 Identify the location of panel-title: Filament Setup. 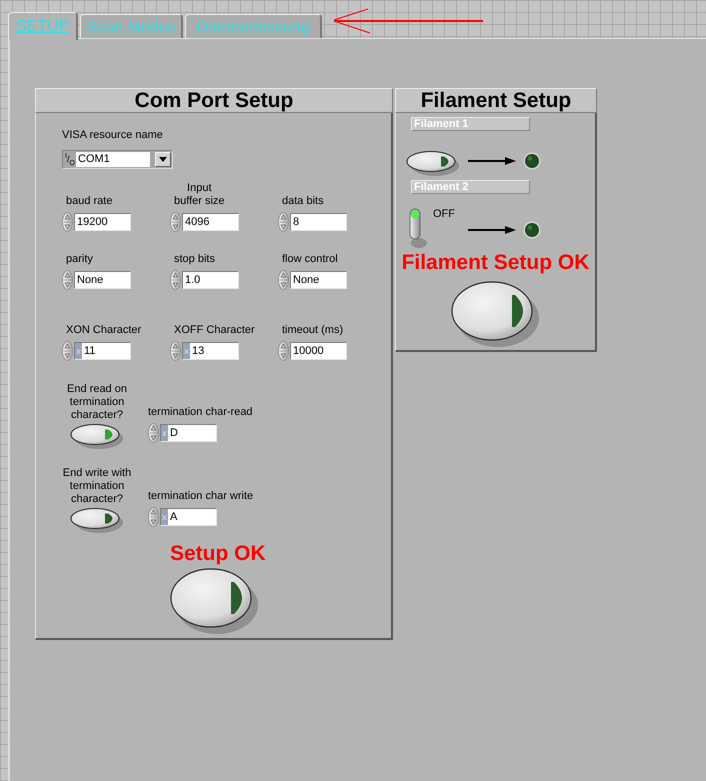
(496, 100).